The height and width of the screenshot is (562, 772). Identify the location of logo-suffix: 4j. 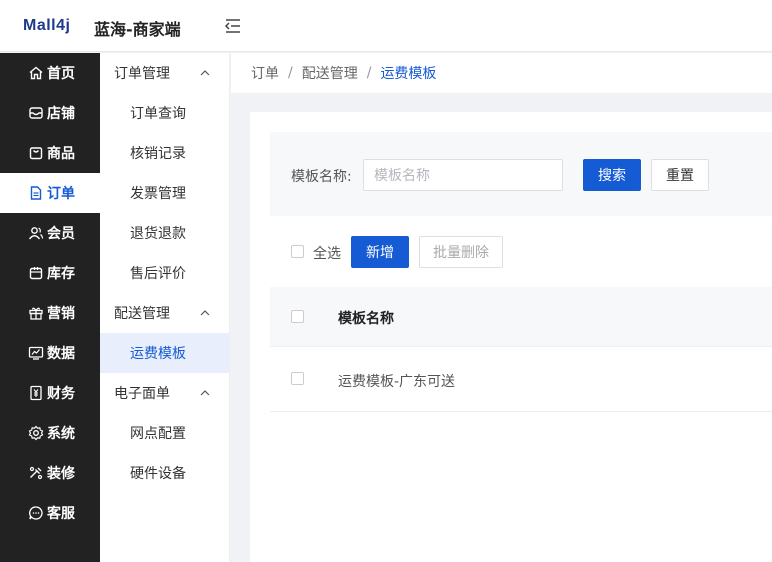
(63, 25).